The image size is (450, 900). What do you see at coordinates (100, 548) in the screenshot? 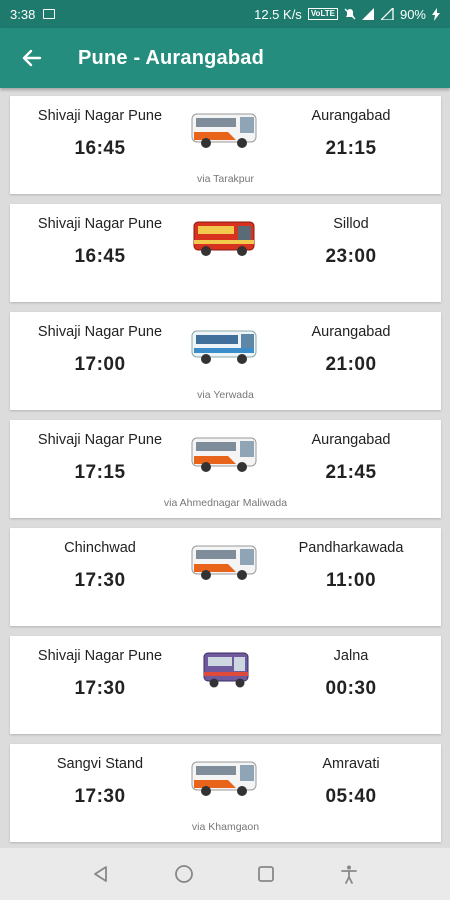
I see `origin-stop: Chinchwad` at bounding box center [100, 548].